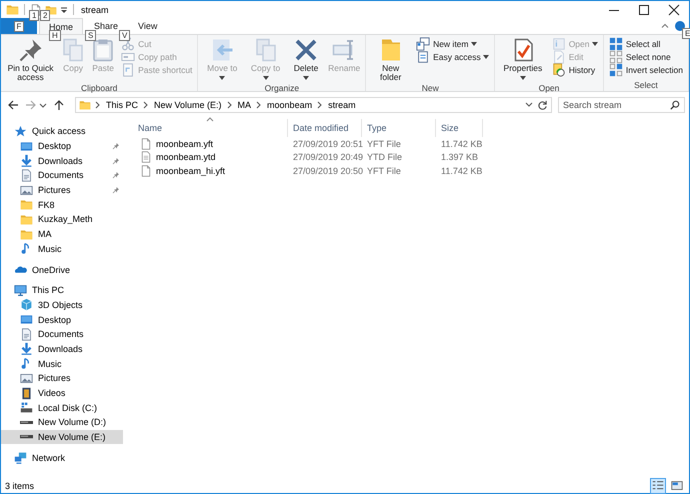  What do you see at coordinates (575, 69) in the screenshot?
I see `ribbon-button: History` at bounding box center [575, 69].